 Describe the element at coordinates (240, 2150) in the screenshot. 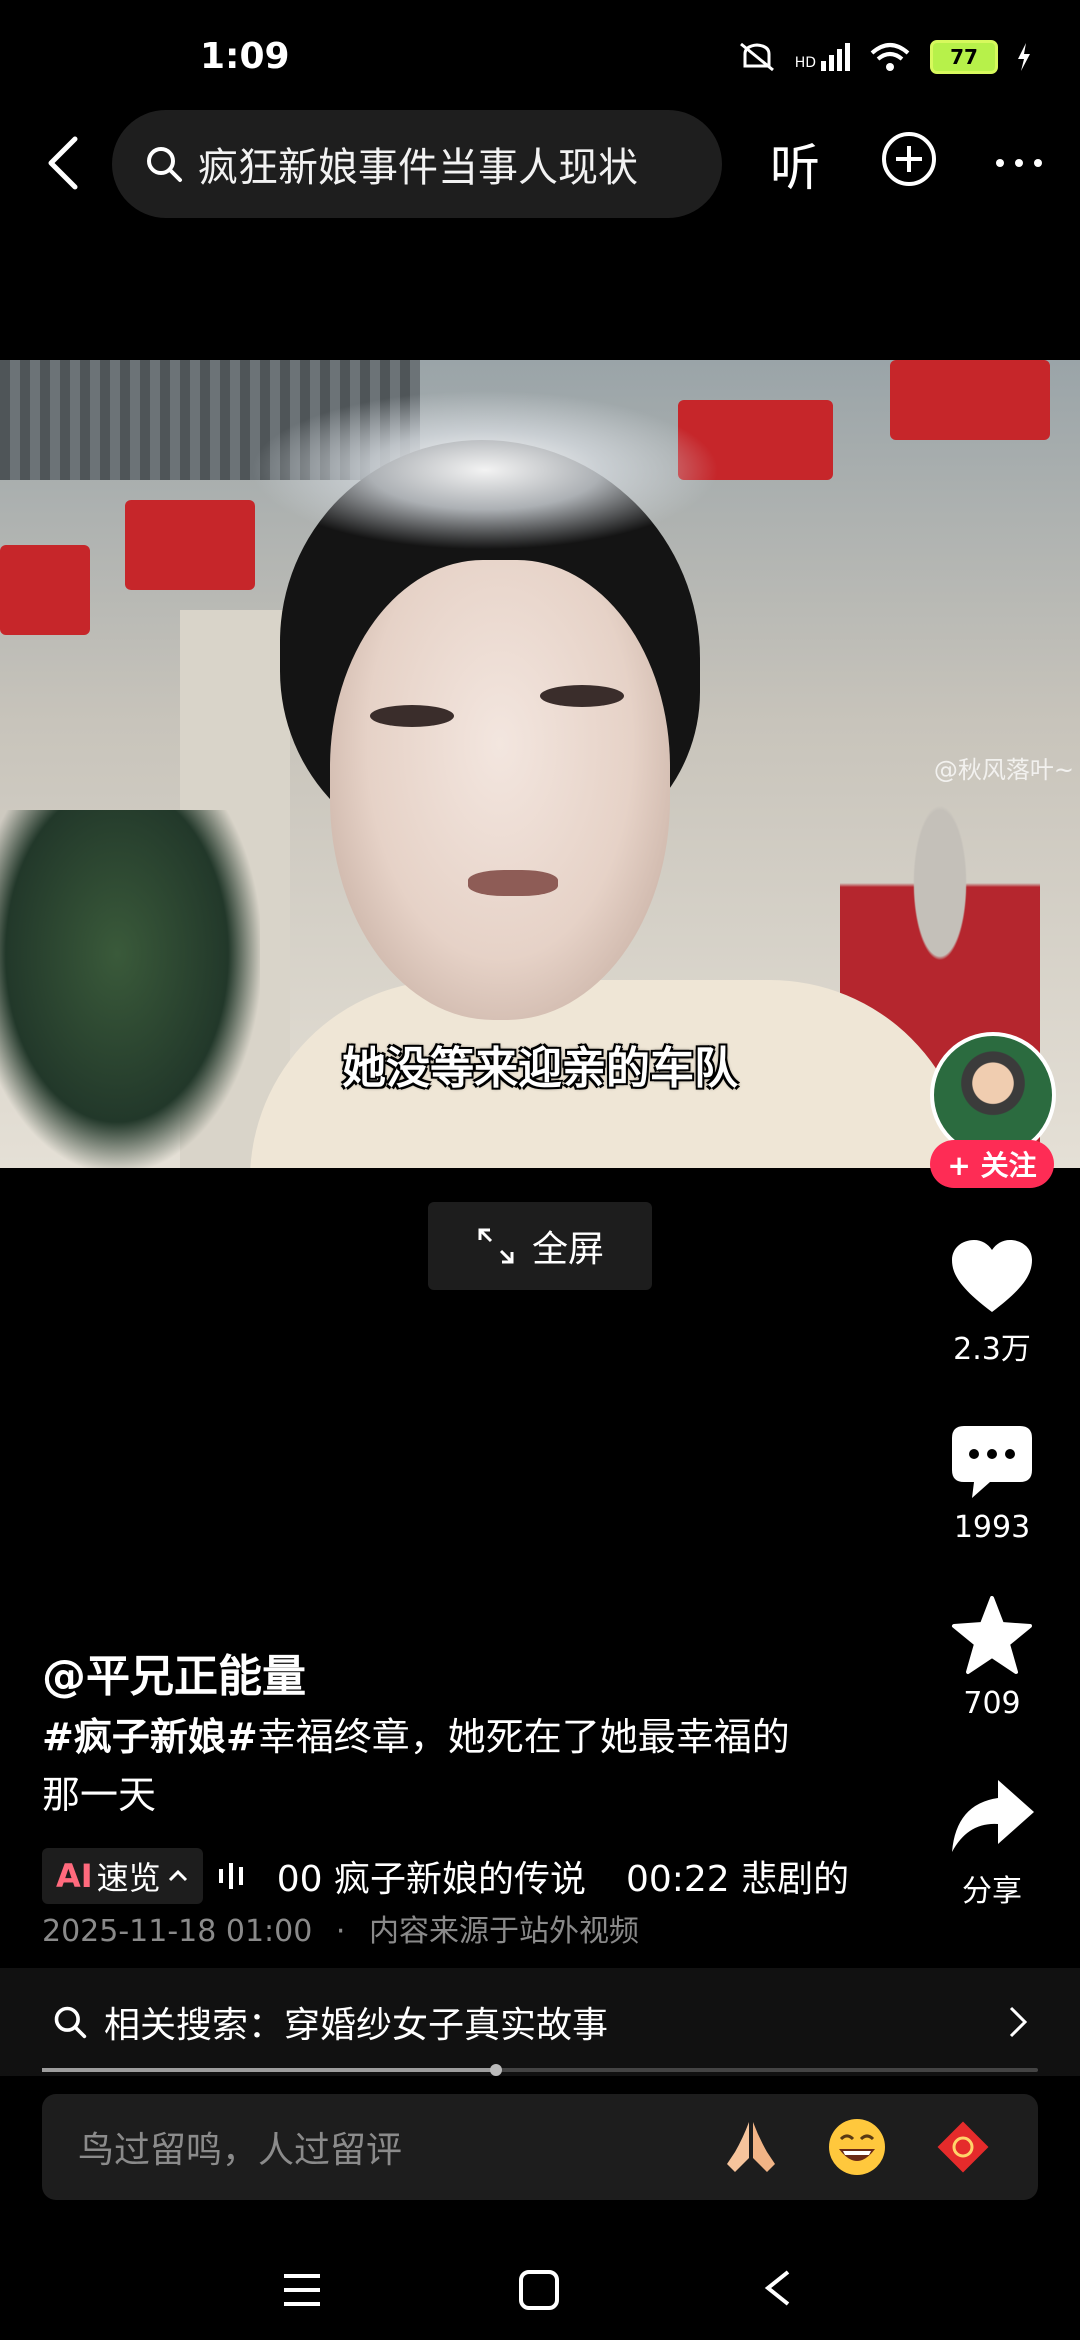

I see `comment-placeholder: 鸟过留鸣，人过留评` at that location.